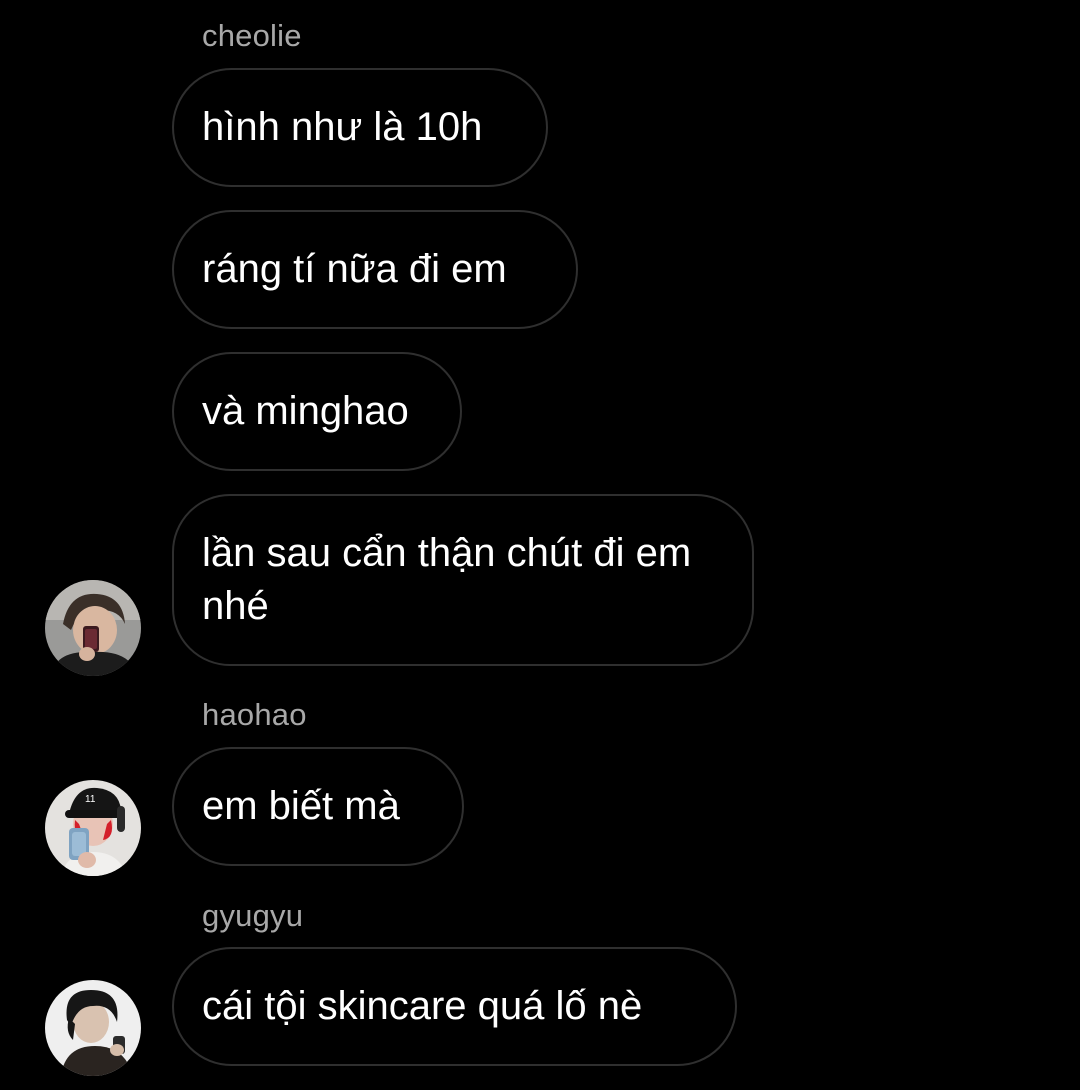  I want to click on message-bubble: lần sau cẩn thận chút đi em nhé, so click(463, 580).